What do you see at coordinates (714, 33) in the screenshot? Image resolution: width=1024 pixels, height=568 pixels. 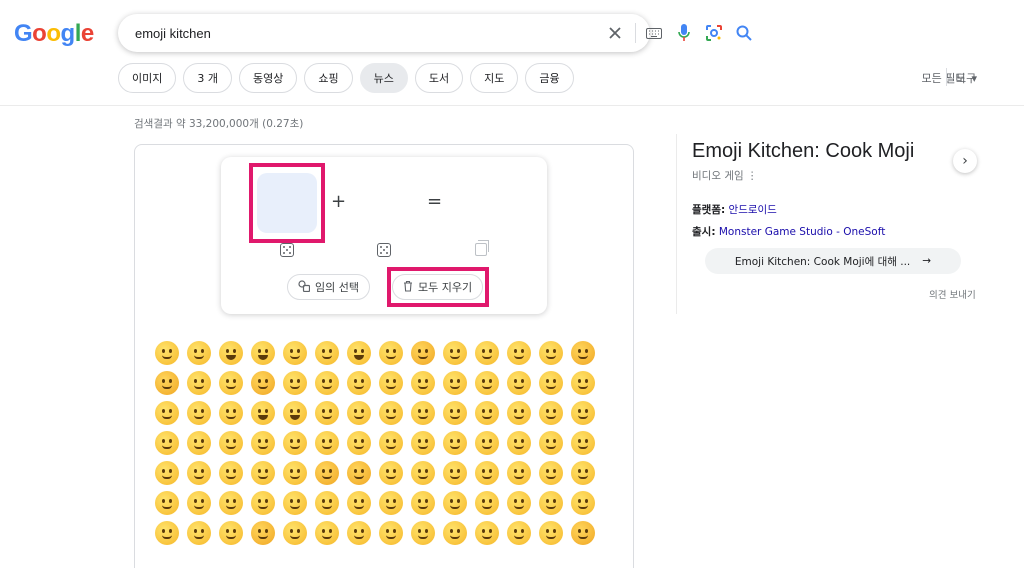 I see `google-lens-icon` at bounding box center [714, 33].